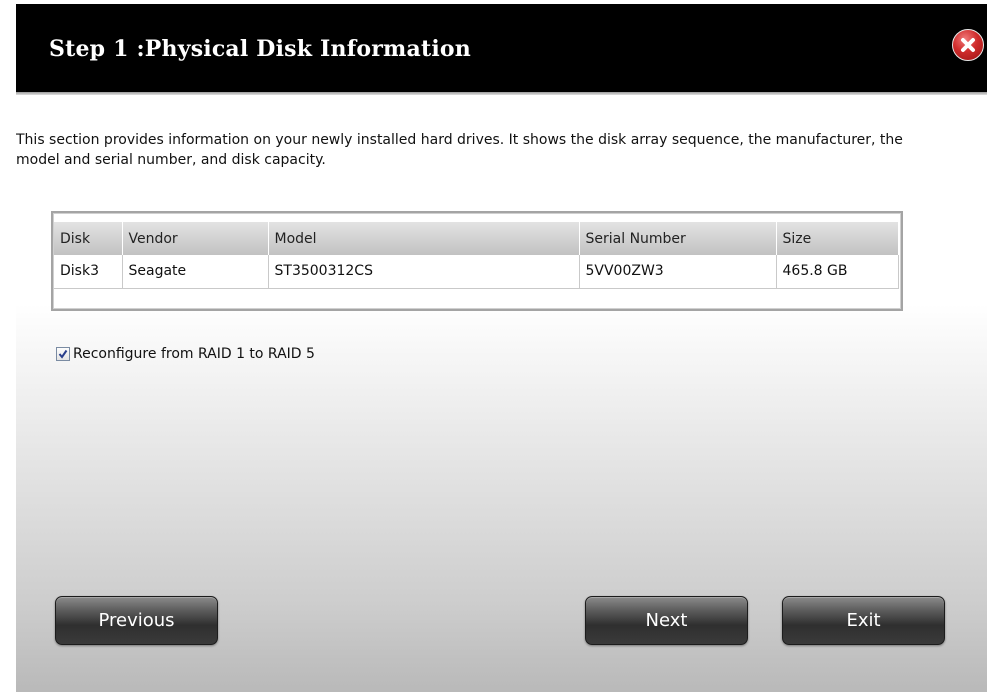  I want to click on dialog-title: Step 1 :Physical Disk Information, so click(260, 49).